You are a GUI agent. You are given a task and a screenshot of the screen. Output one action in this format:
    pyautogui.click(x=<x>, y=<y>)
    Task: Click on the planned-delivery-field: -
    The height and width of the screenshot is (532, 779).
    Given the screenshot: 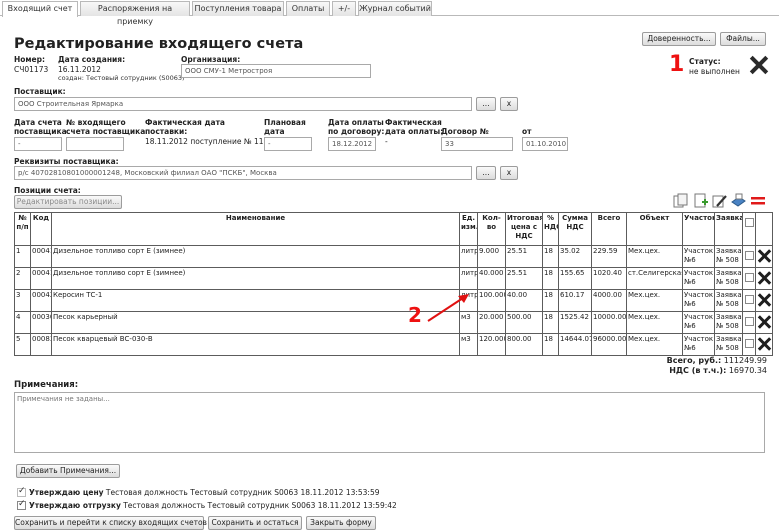 What is the action you would take?
    pyautogui.click(x=288, y=144)
    